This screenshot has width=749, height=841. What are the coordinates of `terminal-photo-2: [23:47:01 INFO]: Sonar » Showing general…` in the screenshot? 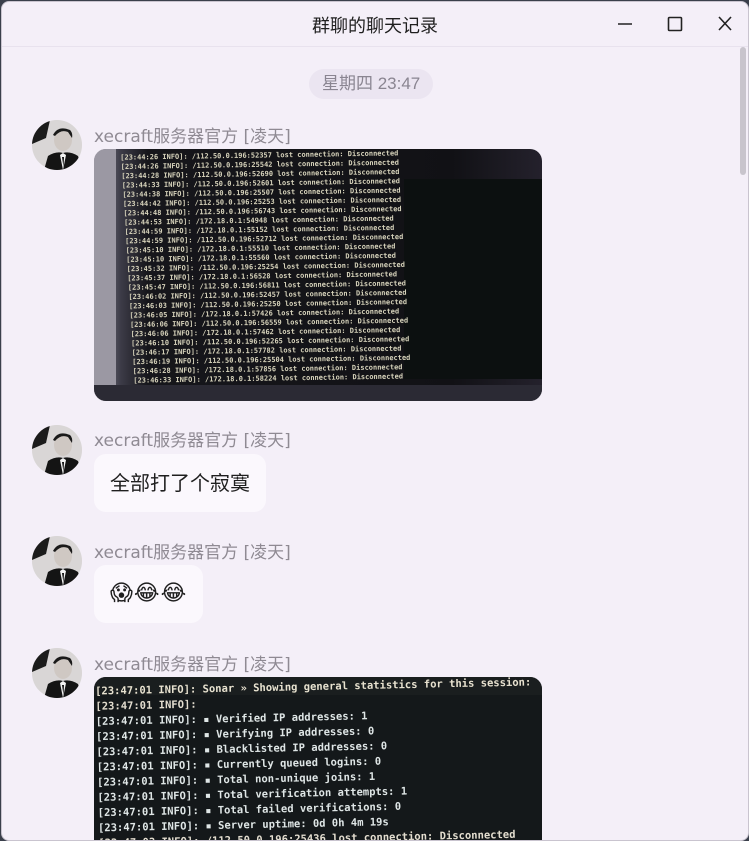 It's located at (318, 758).